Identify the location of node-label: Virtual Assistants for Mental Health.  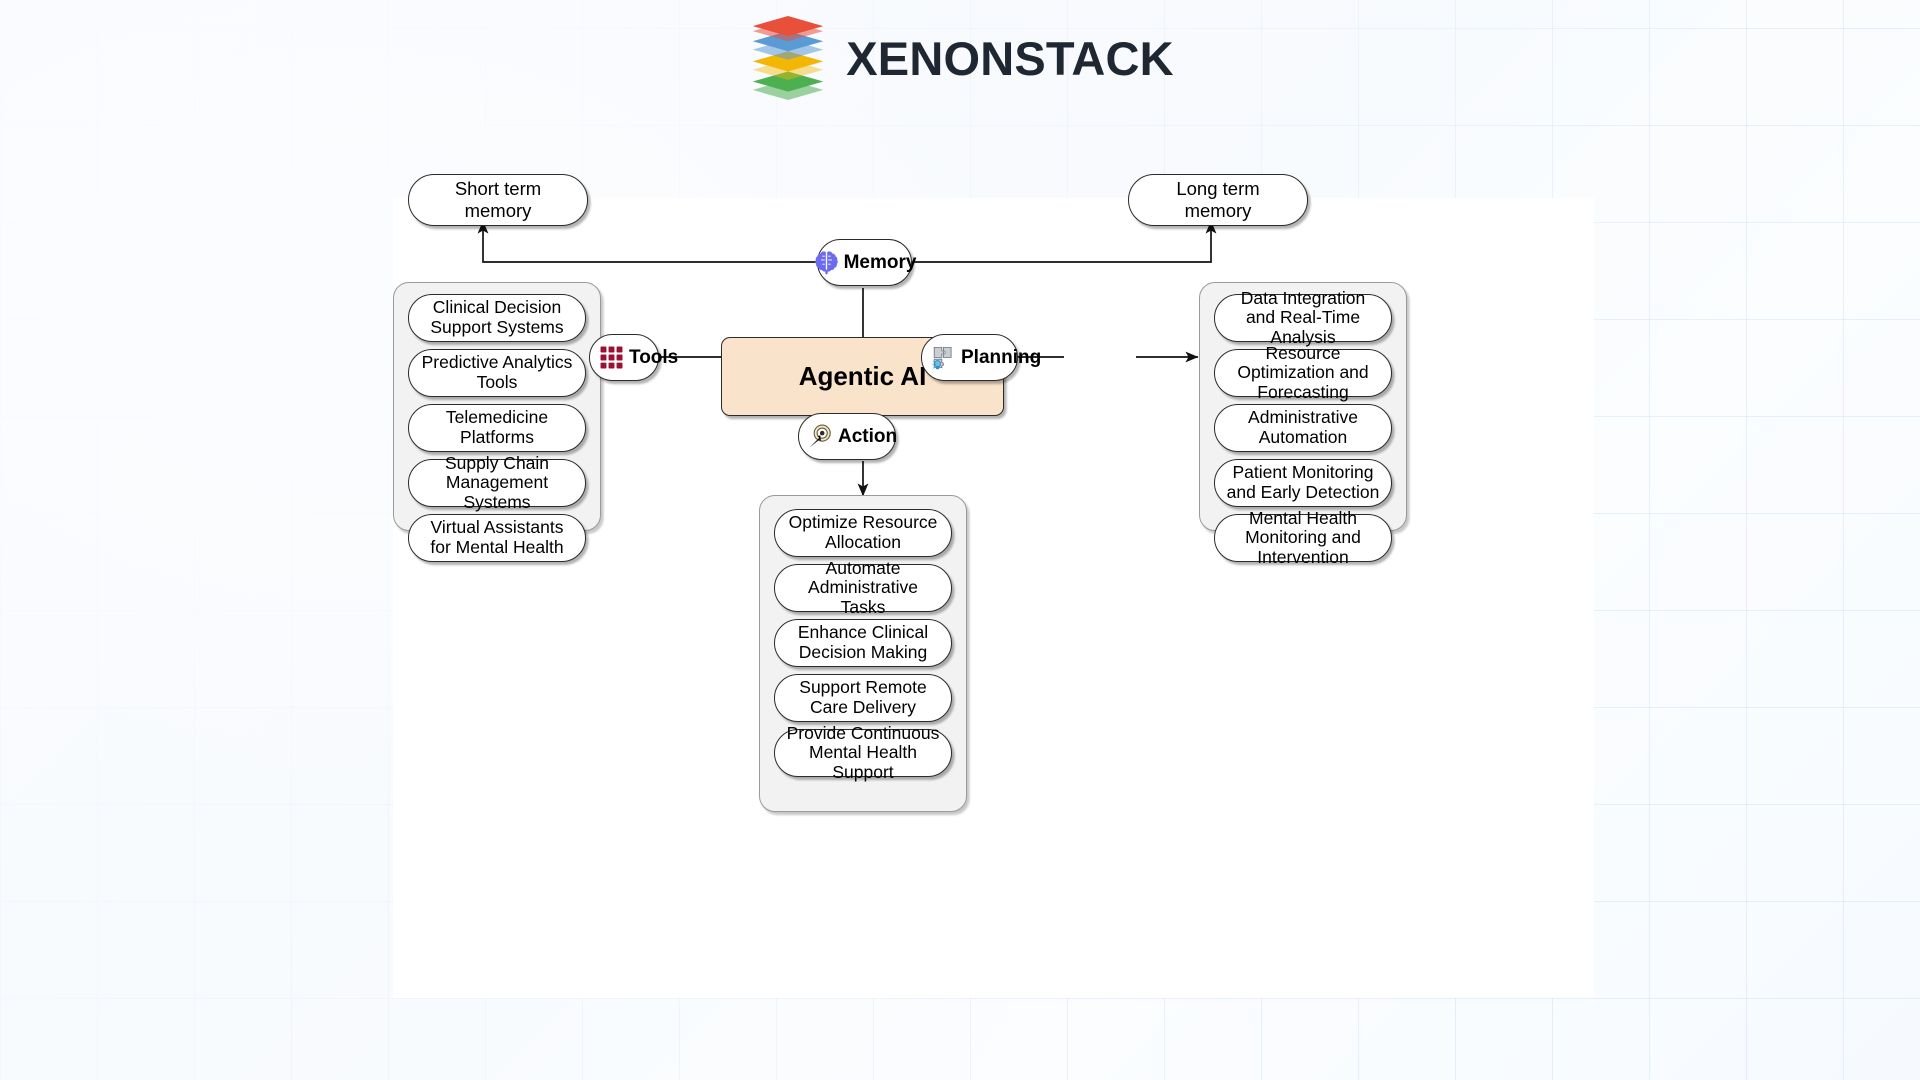
(497, 537).